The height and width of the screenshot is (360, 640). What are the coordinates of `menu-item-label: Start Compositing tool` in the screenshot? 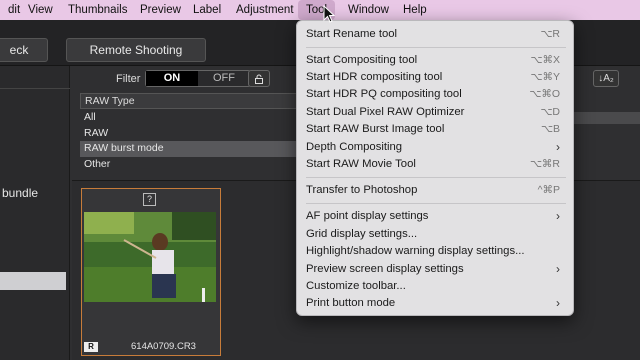 It's located at (362, 60).